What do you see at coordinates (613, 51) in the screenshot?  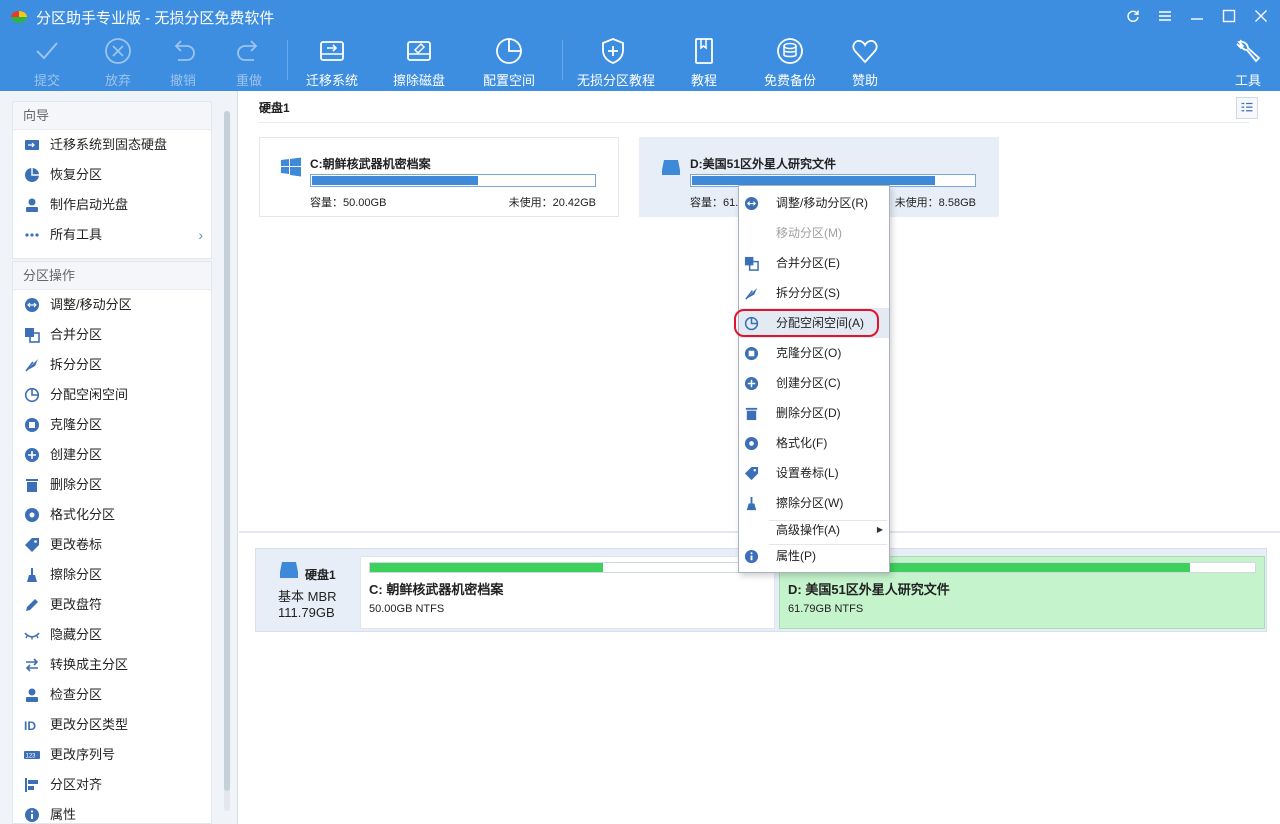 I see `shield-plus-icon` at bounding box center [613, 51].